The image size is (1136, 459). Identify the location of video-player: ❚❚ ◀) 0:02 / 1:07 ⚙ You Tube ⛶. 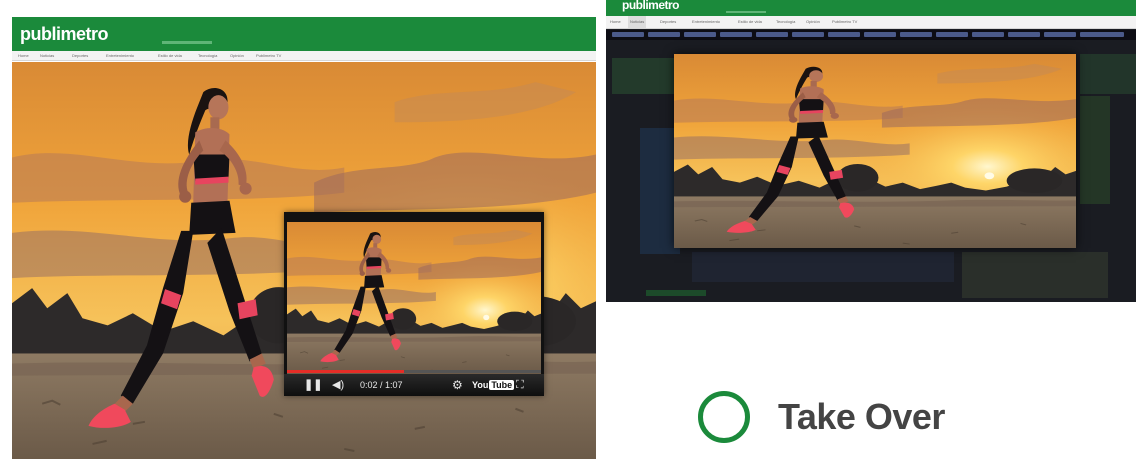
(414, 304).